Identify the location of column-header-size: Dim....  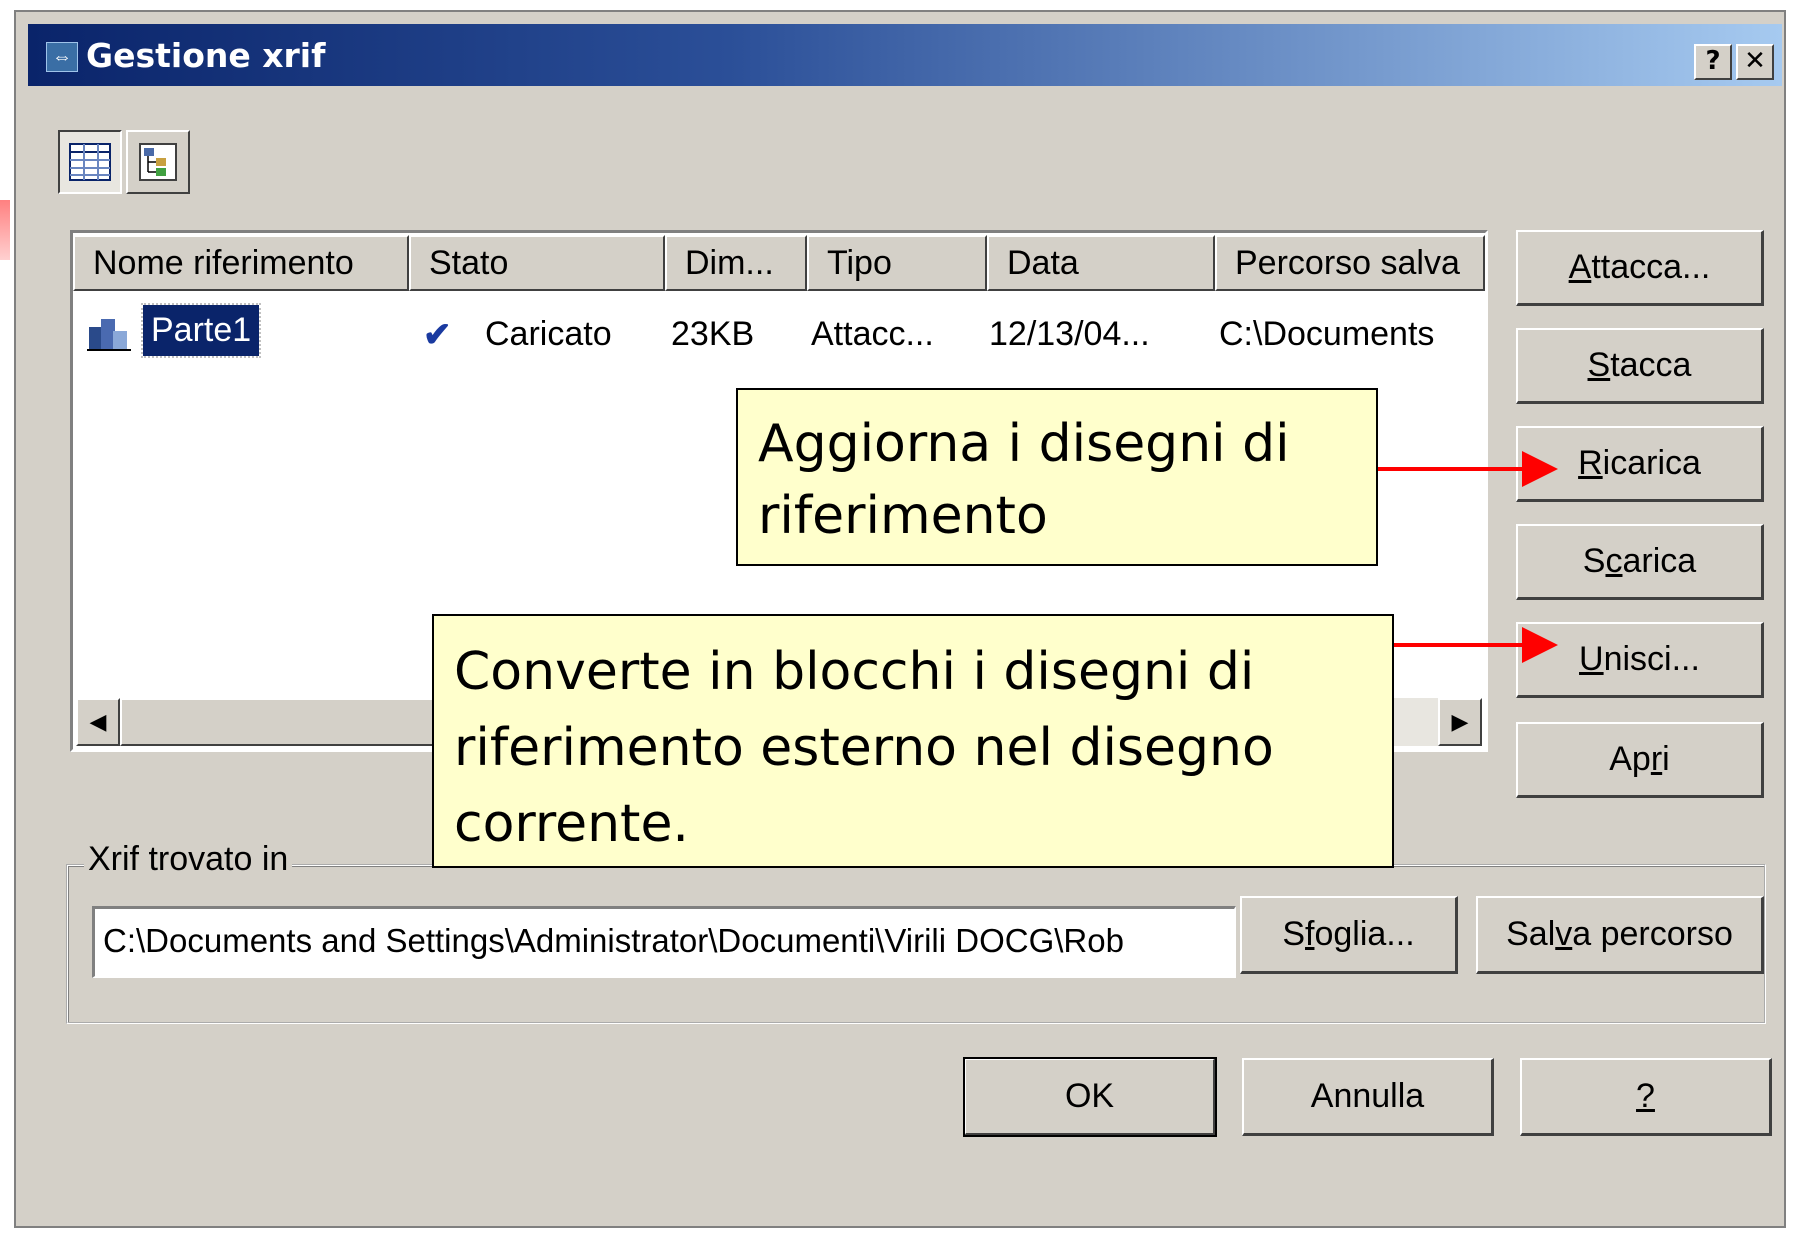
(736, 263).